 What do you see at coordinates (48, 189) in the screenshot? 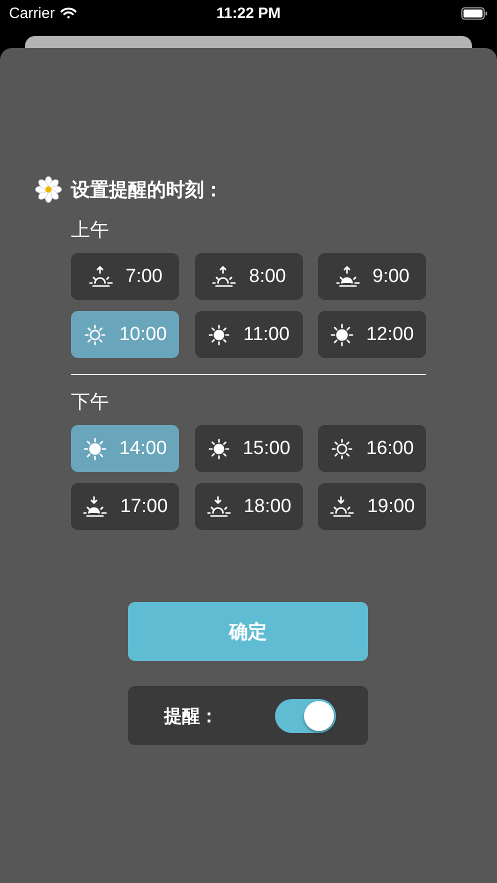
I see `flower-icon` at bounding box center [48, 189].